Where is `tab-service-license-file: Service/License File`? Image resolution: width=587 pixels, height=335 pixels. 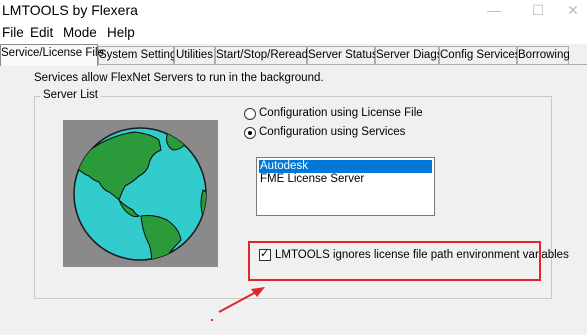
tab-service-license-file: Service/License File is located at coordinates (52, 55).